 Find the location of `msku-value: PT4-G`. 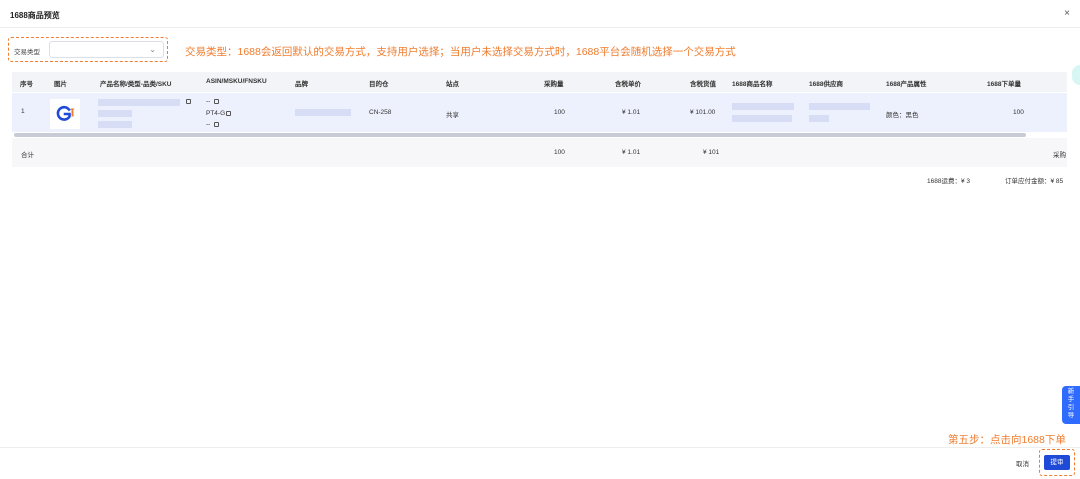

msku-value: PT4-G is located at coordinates (216, 113).